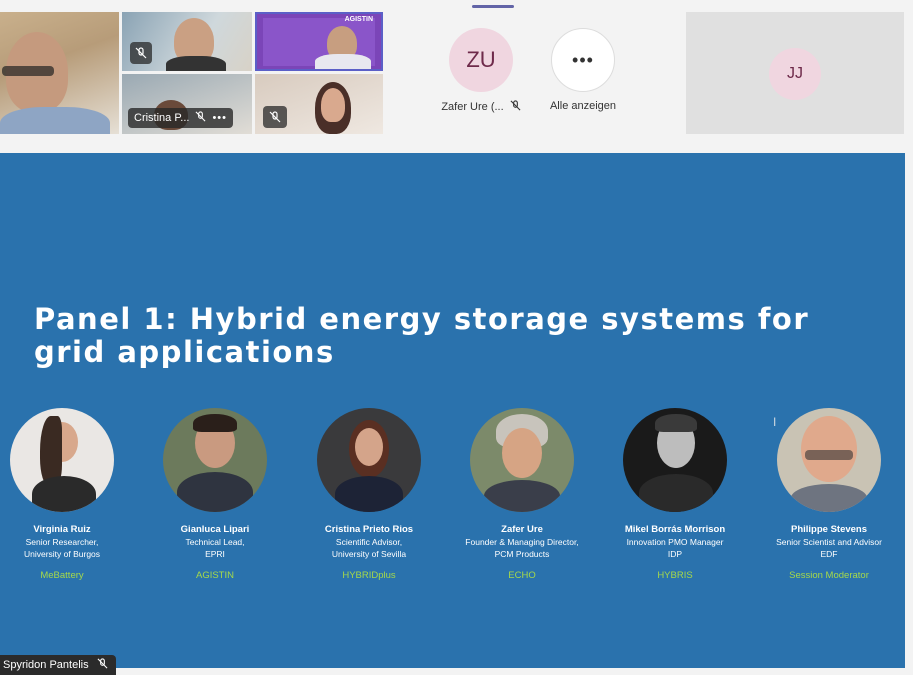 The width and height of the screenshot is (913, 675). What do you see at coordinates (583, 60) in the screenshot?
I see `more-icon: •••` at bounding box center [583, 60].